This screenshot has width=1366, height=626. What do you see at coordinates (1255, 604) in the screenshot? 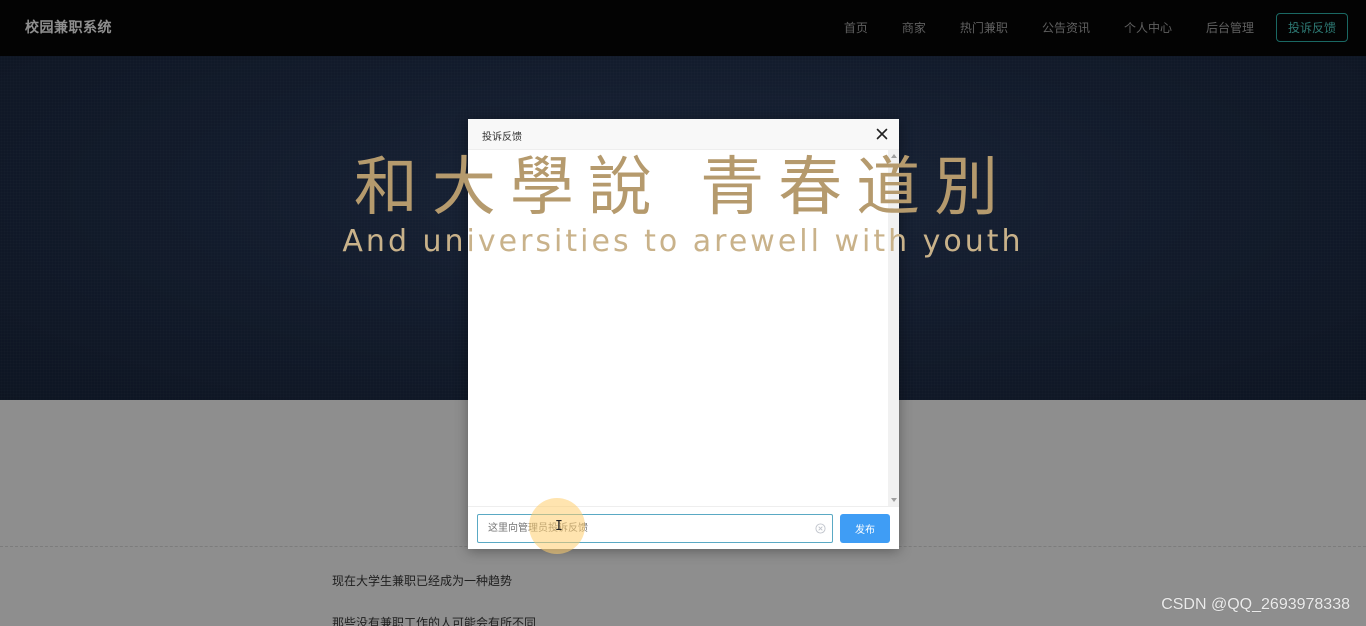
I see `watermark: CSDN @QQ_2693978338` at bounding box center [1255, 604].